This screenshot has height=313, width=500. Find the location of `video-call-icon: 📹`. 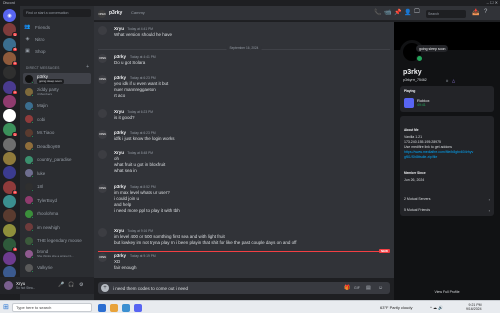

video-call-icon: 📹 is located at coordinates (387, 12).